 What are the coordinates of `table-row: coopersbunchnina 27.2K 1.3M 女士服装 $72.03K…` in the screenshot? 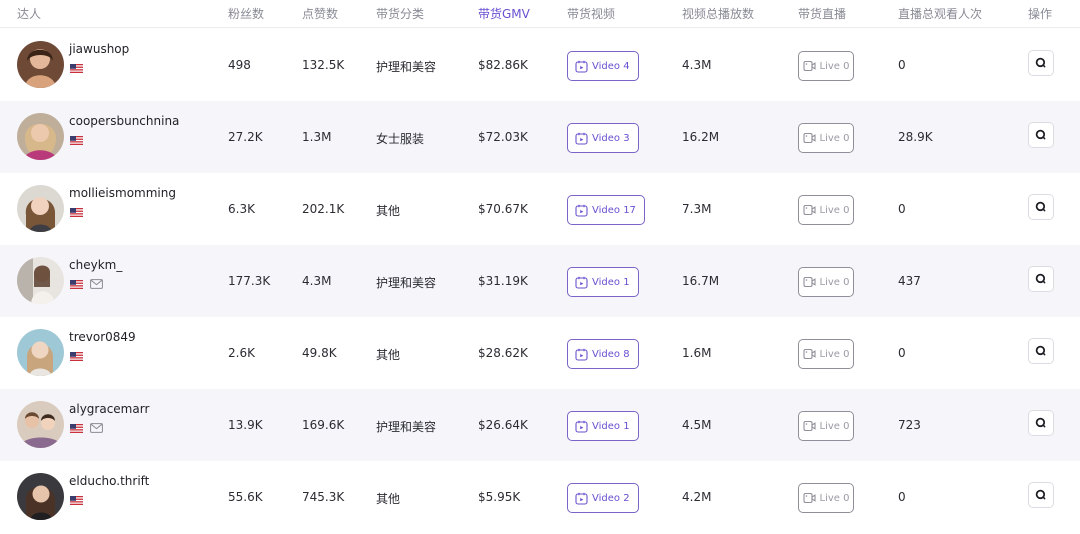 It's located at (540, 137).